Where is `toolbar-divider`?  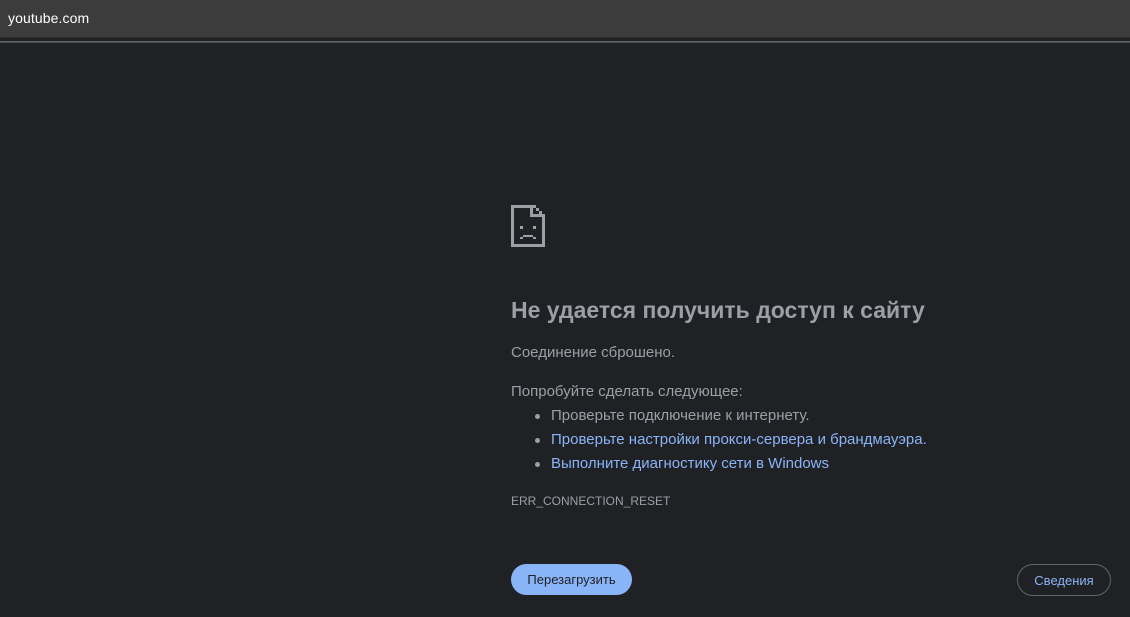
toolbar-divider is located at coordinates (565, 41).